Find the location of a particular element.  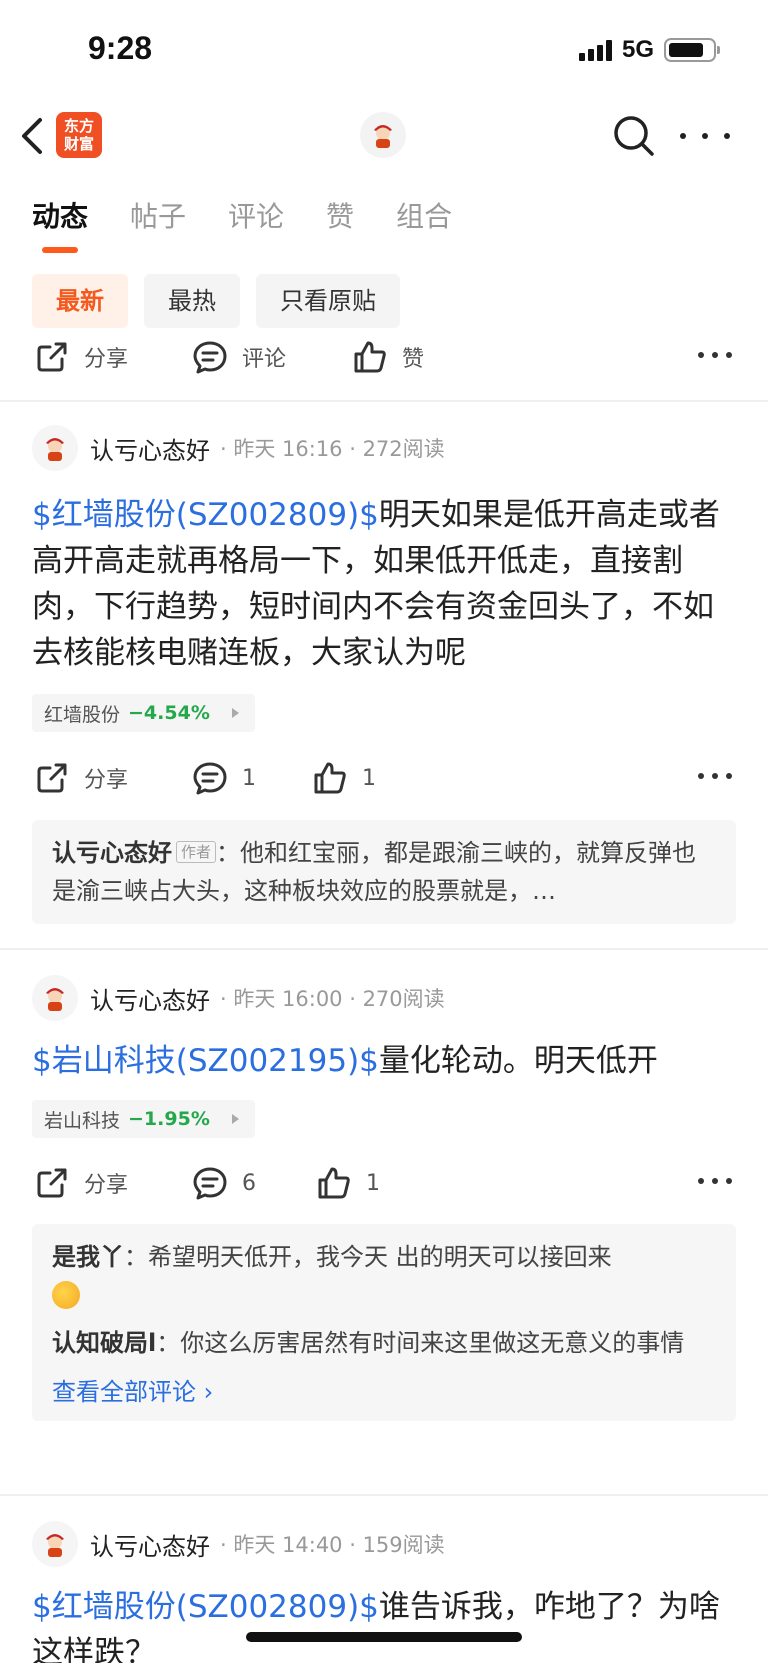

chevron-left-icon is located at coordinates (32, 136).